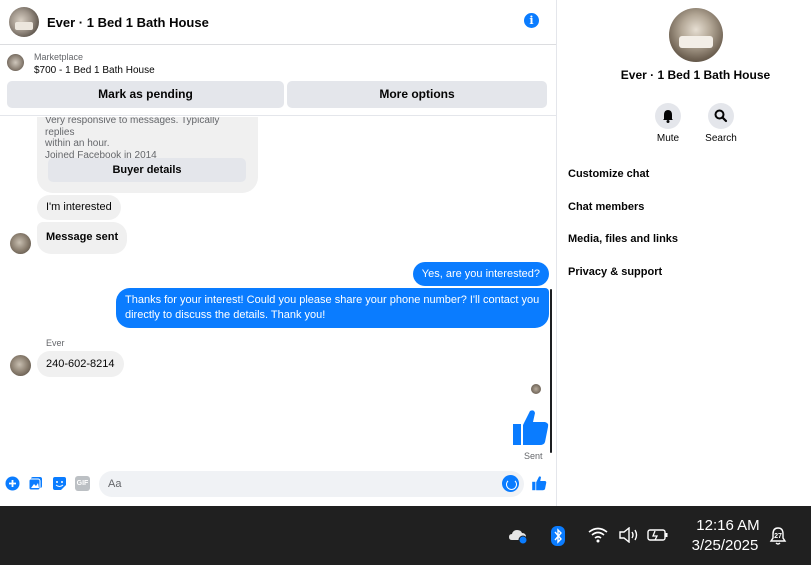 This screenshot has width=811, height=565. What do you see at coordinates (82, 238) in the screenshot?
I see `incoming-message: Message sent` at bounding box center [82, 238].